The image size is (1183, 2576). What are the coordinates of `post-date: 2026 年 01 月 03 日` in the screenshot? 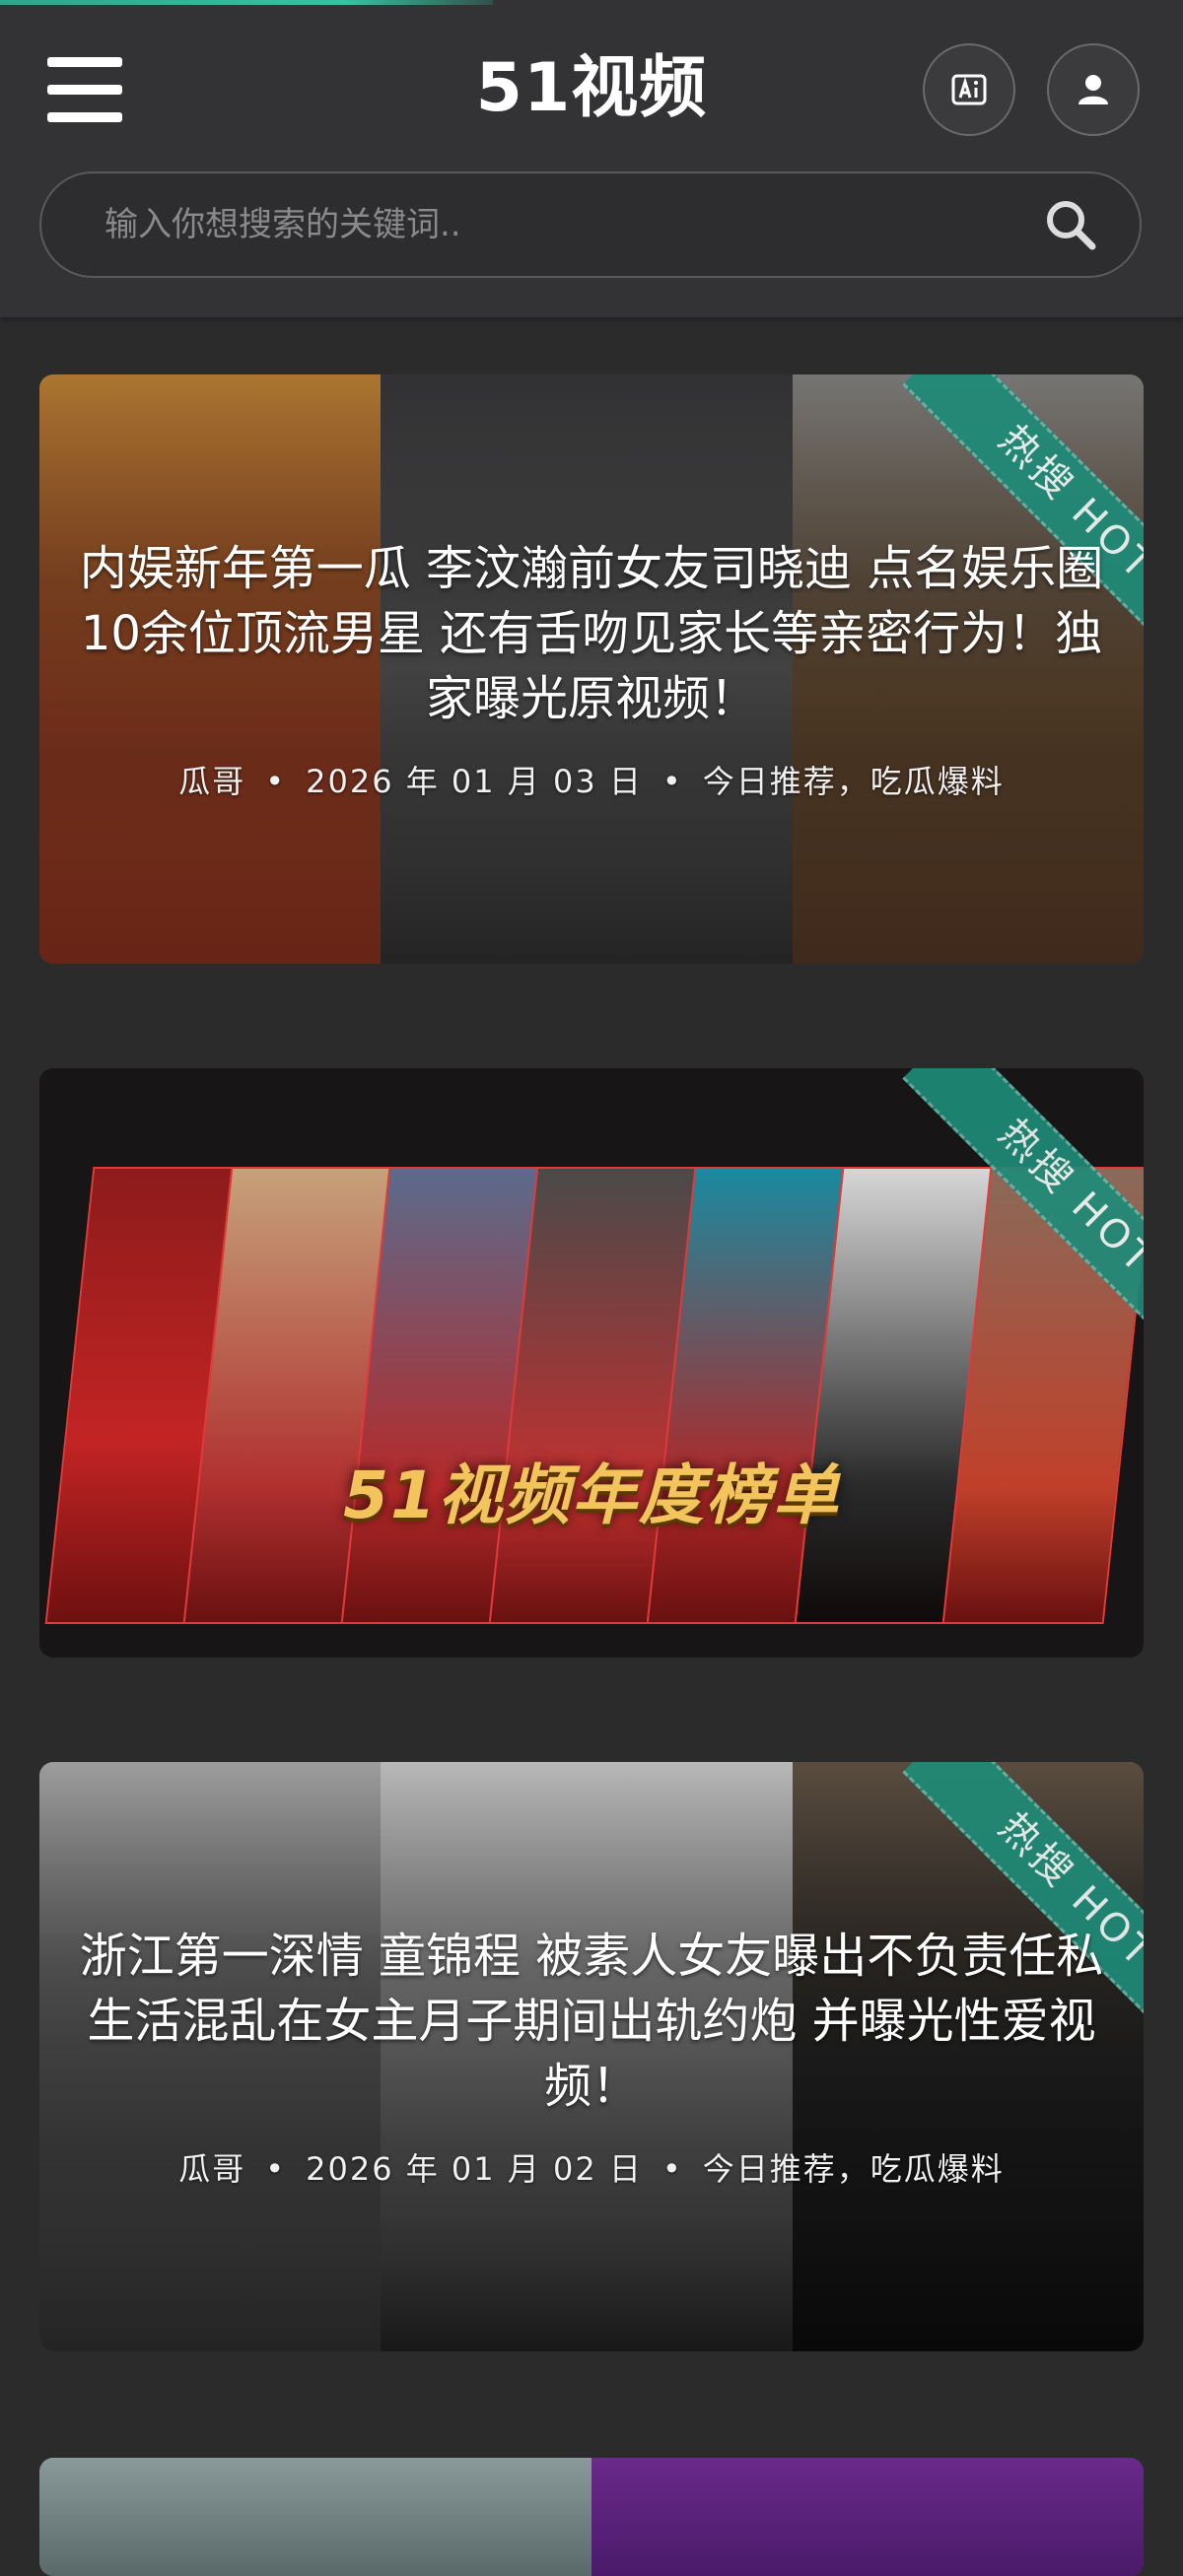 It's located at (474, 781).